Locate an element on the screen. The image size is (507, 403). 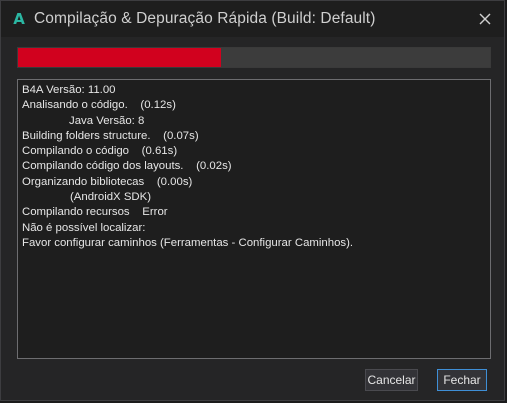
log-line: Compilando código dos layouts. (0.02s) is located at coordinates (127, 166).